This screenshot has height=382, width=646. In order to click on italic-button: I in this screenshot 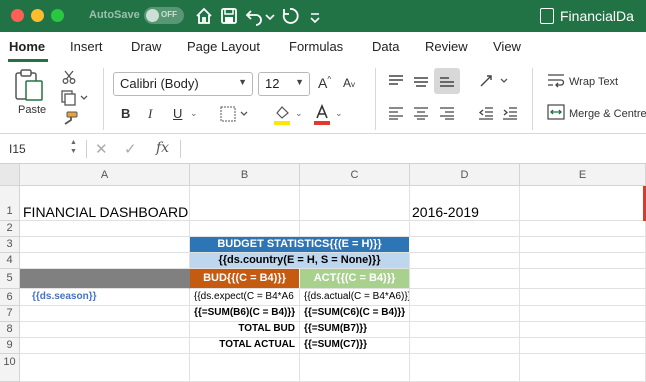, I will do `click(150, 114)`.